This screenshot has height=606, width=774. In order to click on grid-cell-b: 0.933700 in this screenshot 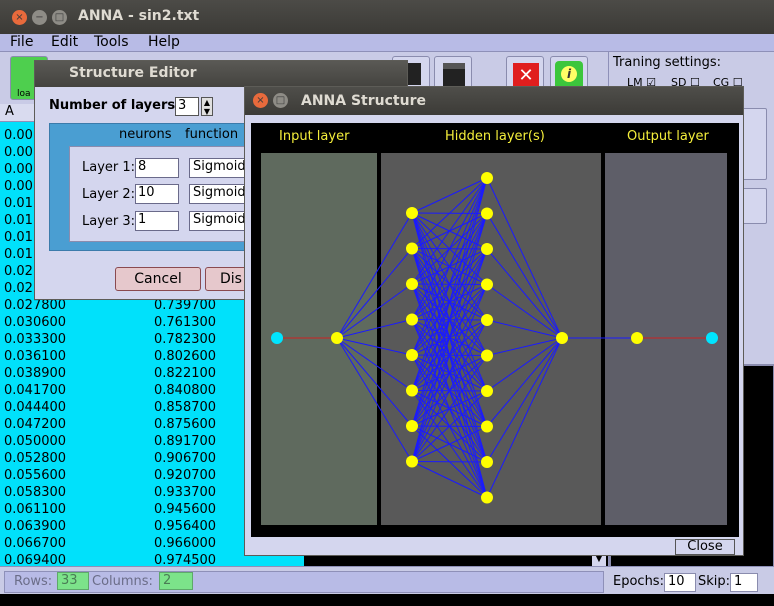, I will do `click(185, 492)`.